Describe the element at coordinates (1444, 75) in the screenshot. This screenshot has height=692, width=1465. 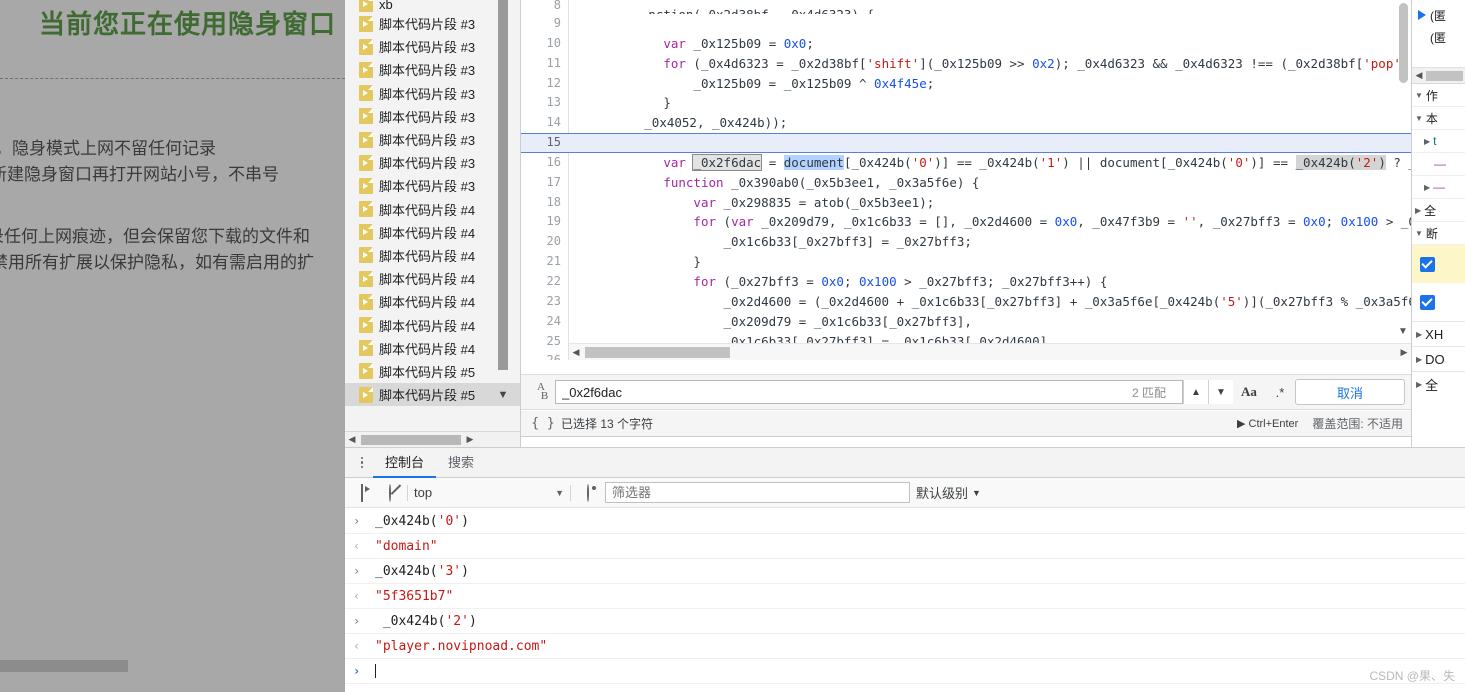
I see `sidebar-scroll-thumb` at that location.